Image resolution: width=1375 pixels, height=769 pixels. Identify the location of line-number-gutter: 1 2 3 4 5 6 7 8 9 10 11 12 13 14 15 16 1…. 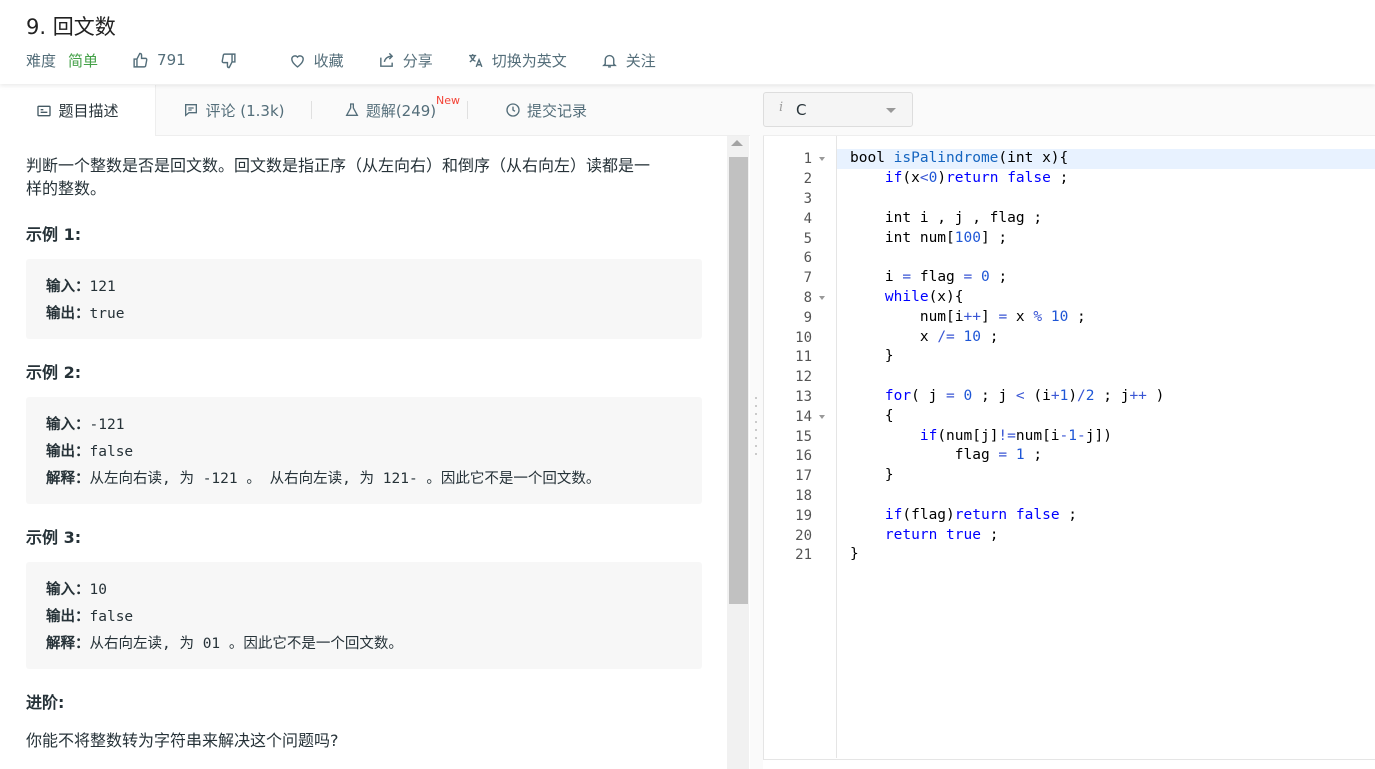
(800, 447).